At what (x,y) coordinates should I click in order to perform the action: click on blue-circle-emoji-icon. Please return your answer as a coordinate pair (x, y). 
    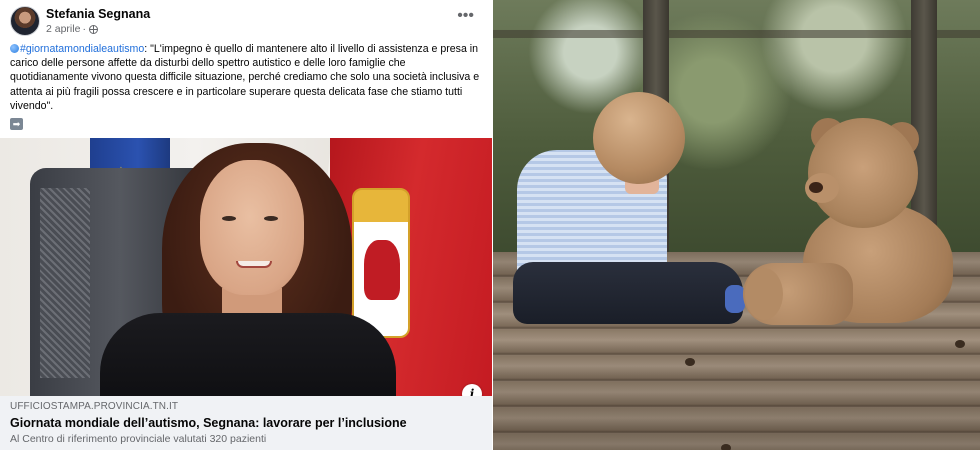
    Looking at the image, I should click on (14, 48).